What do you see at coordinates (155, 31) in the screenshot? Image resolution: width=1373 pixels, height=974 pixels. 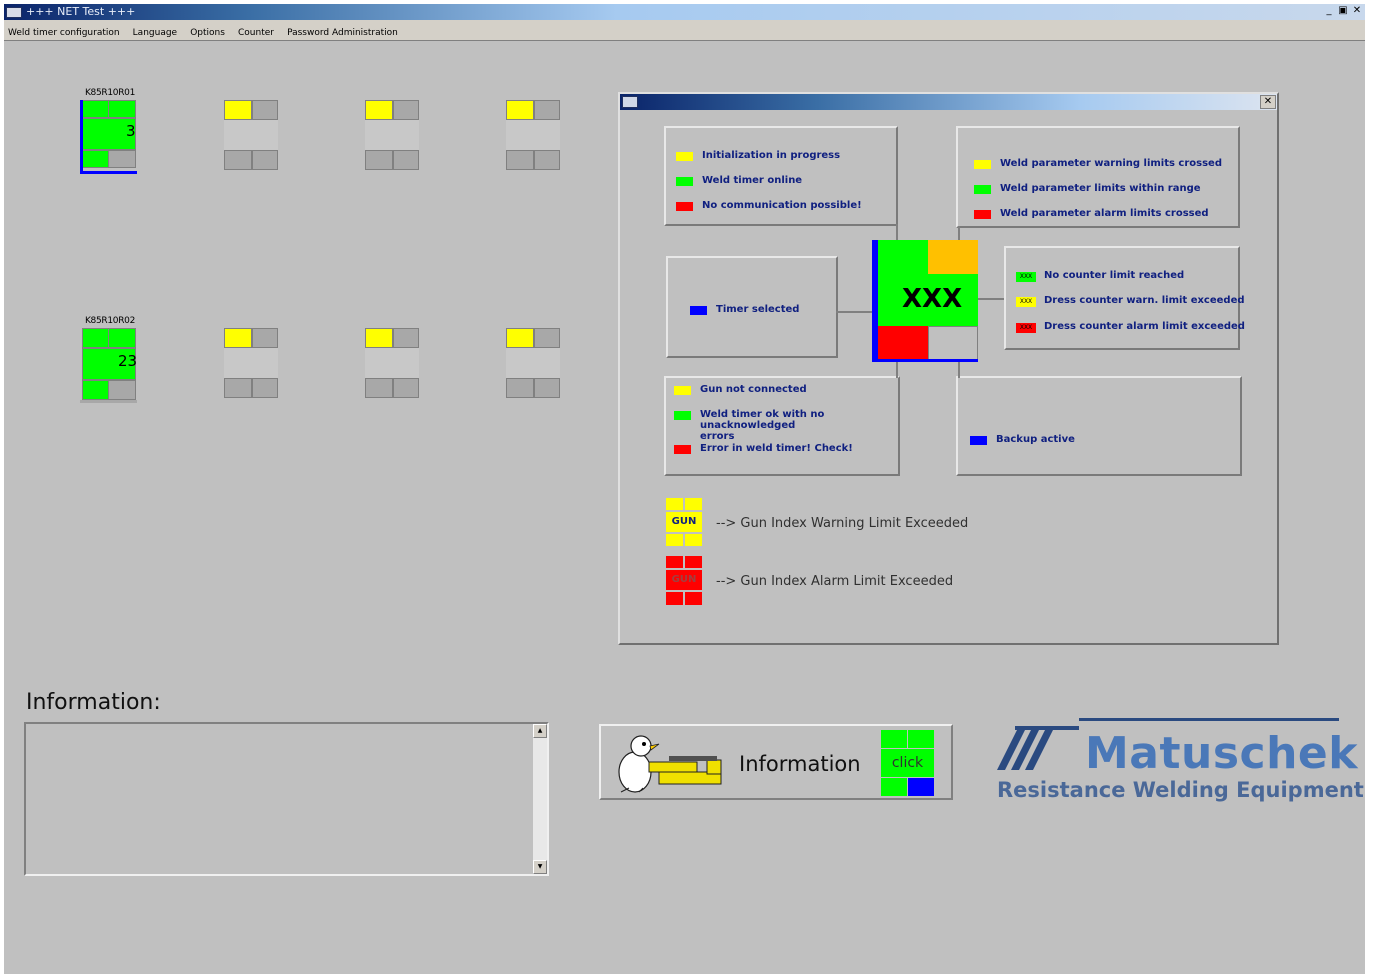 I see `menu-language: Language` at bounding box center [155, 31].